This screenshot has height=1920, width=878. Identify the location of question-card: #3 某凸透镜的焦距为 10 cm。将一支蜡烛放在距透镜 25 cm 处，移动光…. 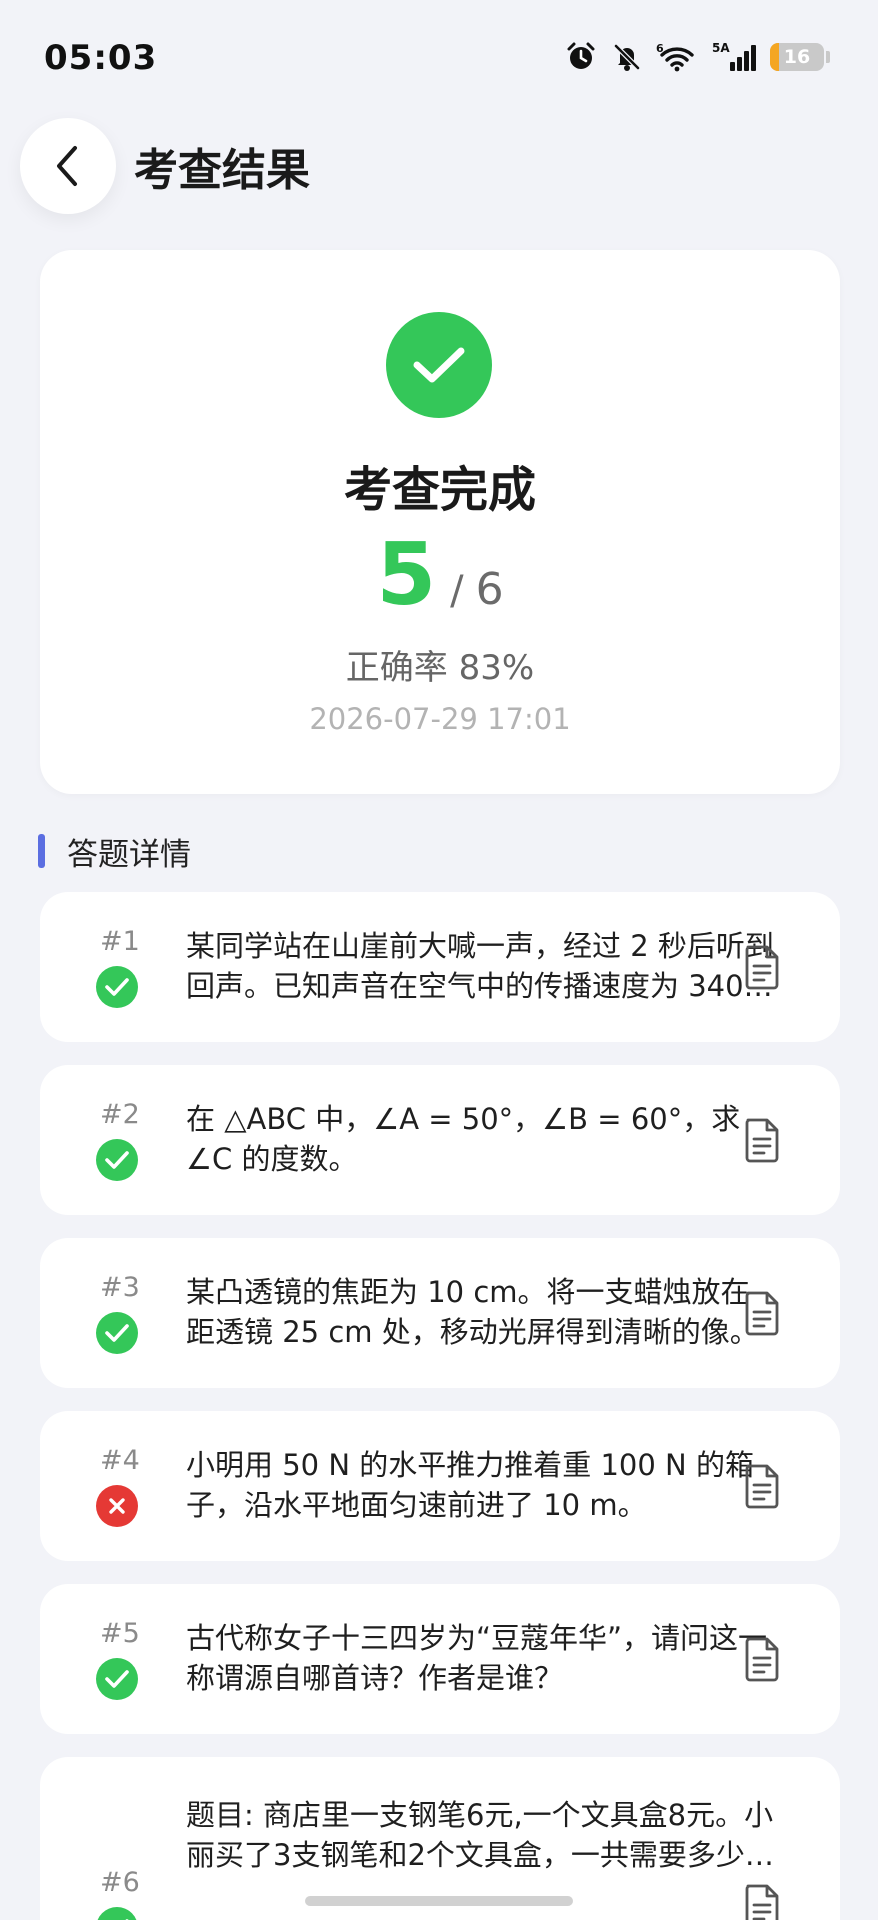
(440, 1313).